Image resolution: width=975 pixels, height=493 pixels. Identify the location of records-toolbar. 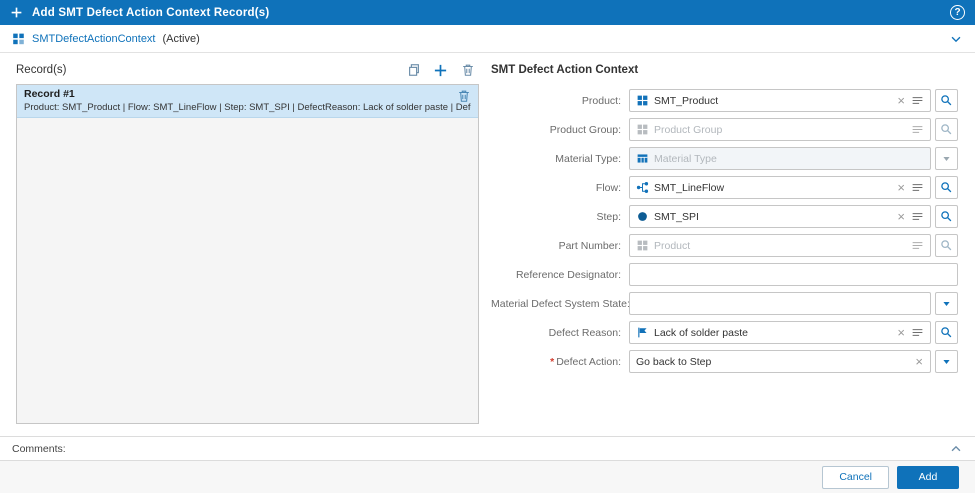
(442, 70).